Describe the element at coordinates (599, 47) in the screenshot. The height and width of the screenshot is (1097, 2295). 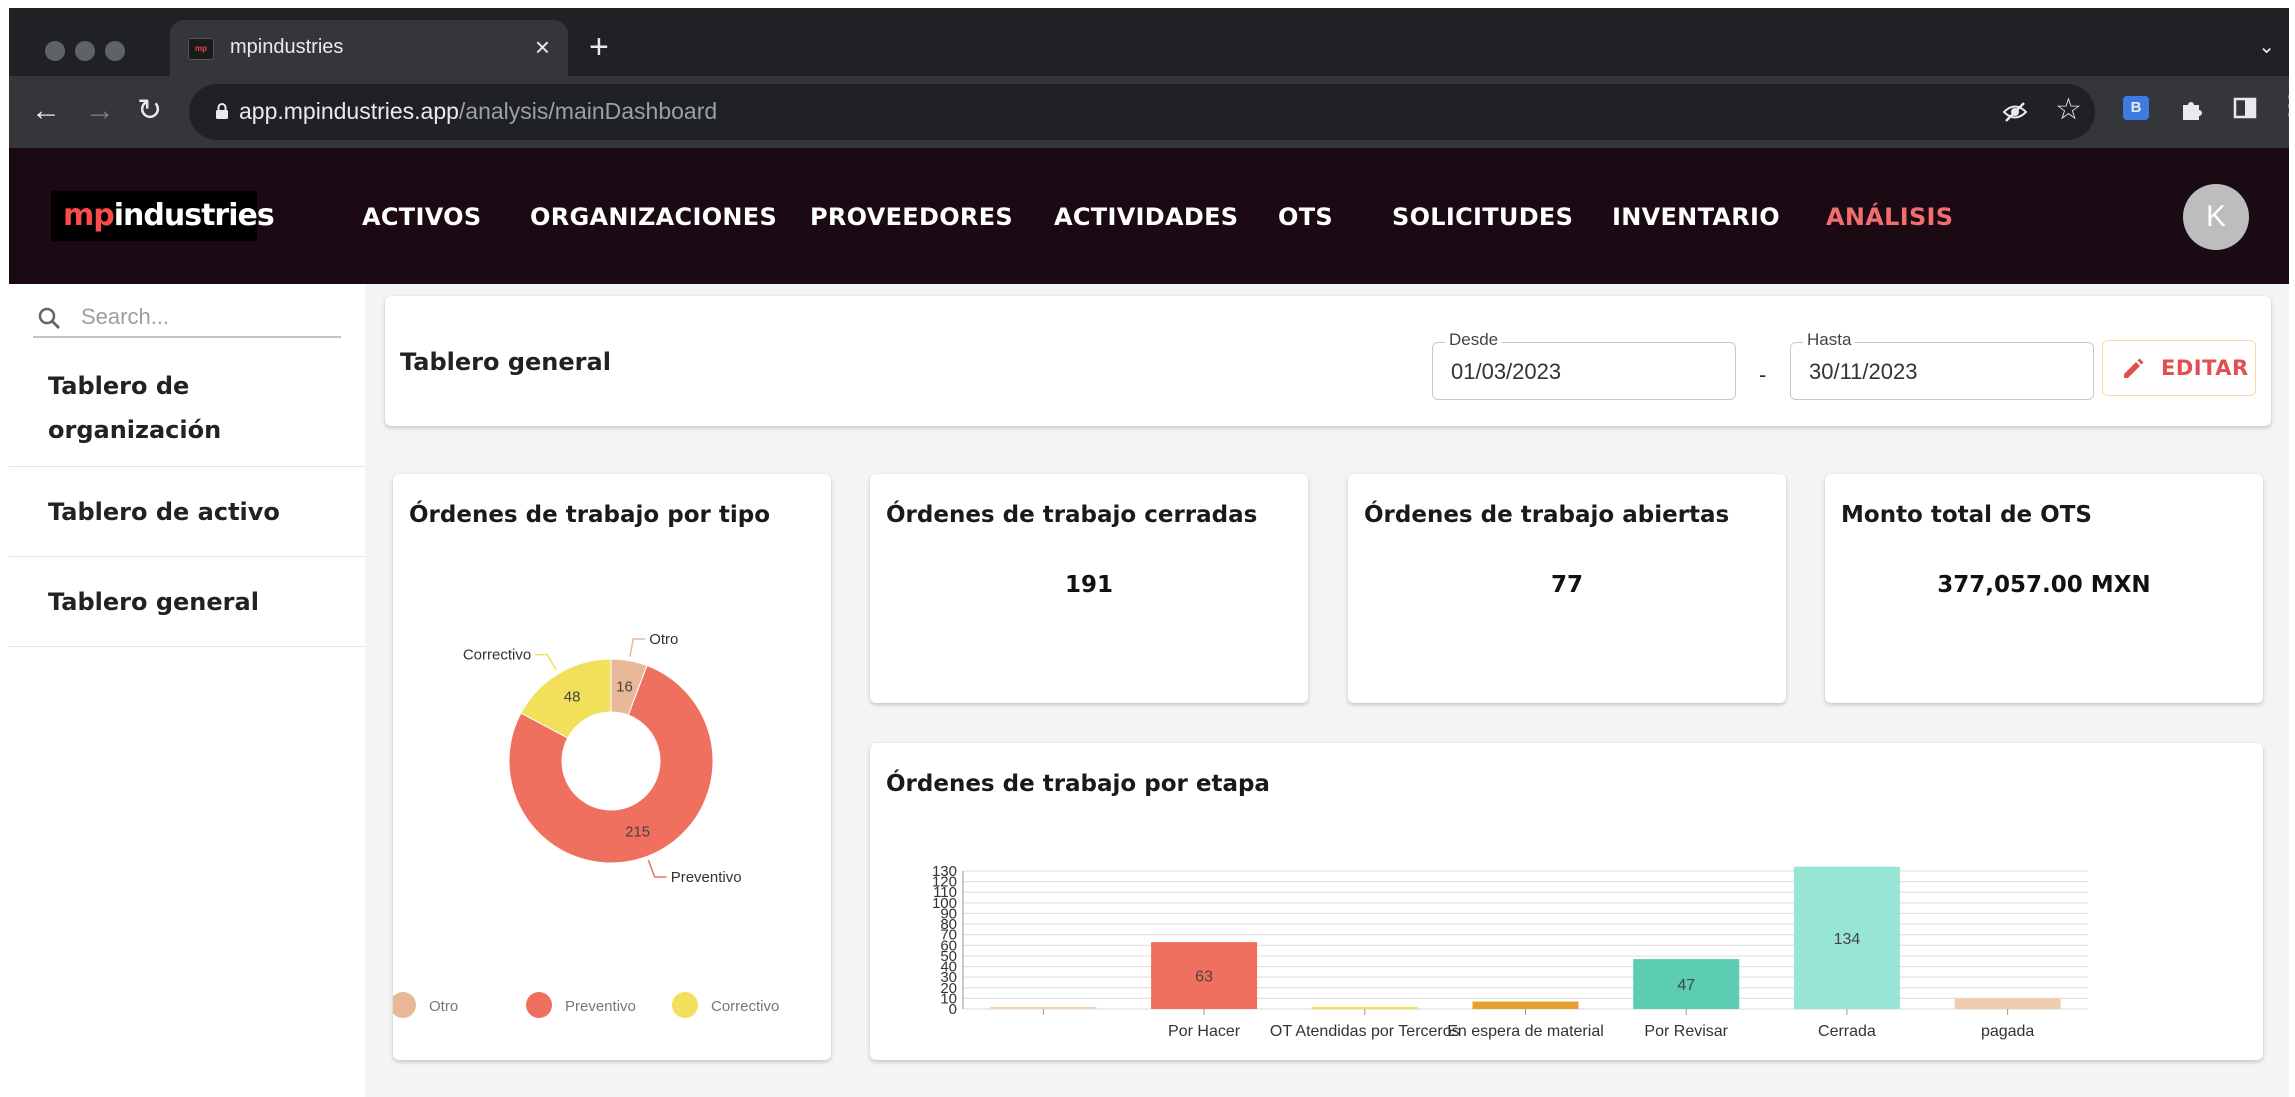
I see `new-tab-icon: +` at that location.